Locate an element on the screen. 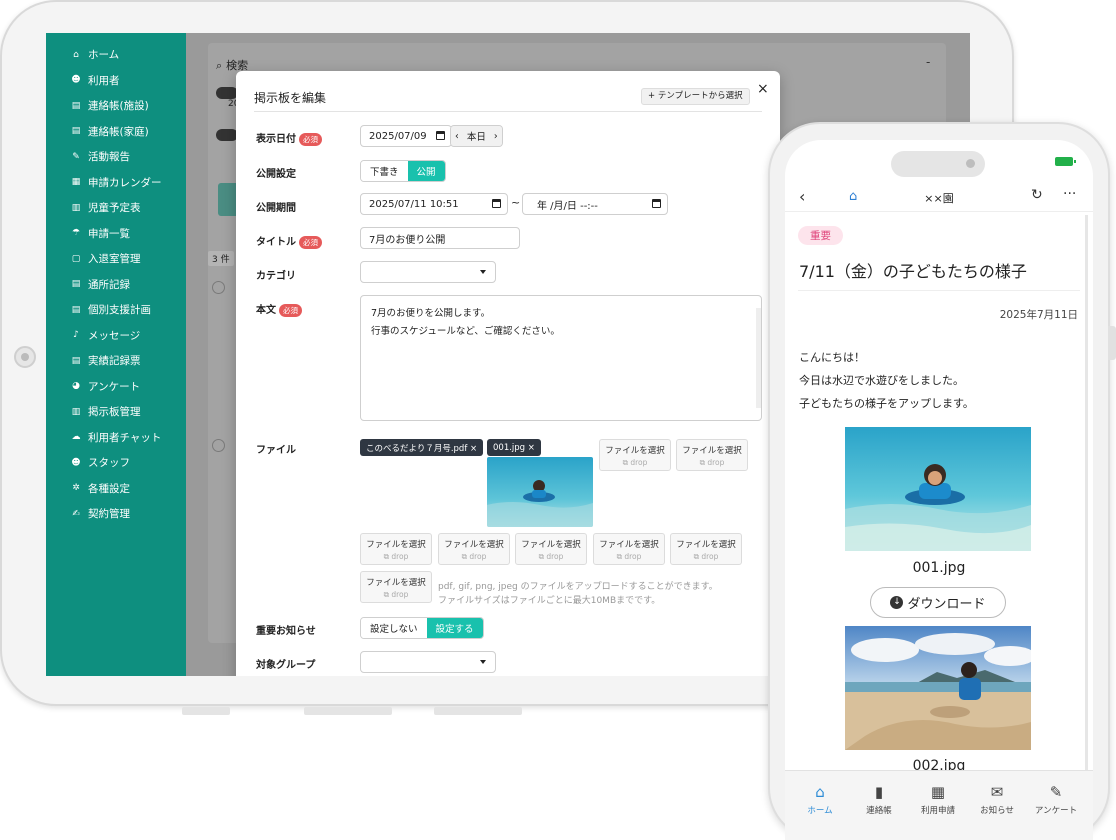 The width and height of the screenshot is (1116, 840). tab-request: ▦ 利用申請 is located at coordinates (938, 799).